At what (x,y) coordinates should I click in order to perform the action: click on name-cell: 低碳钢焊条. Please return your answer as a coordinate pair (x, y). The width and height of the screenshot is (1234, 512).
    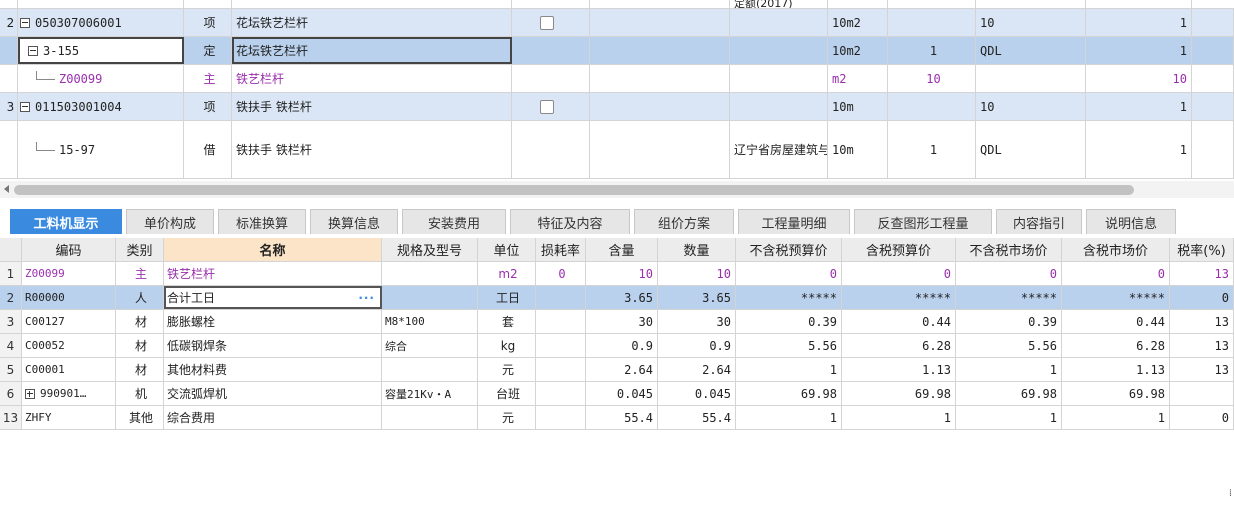
    Looking at the image, I should click on (273, 345).